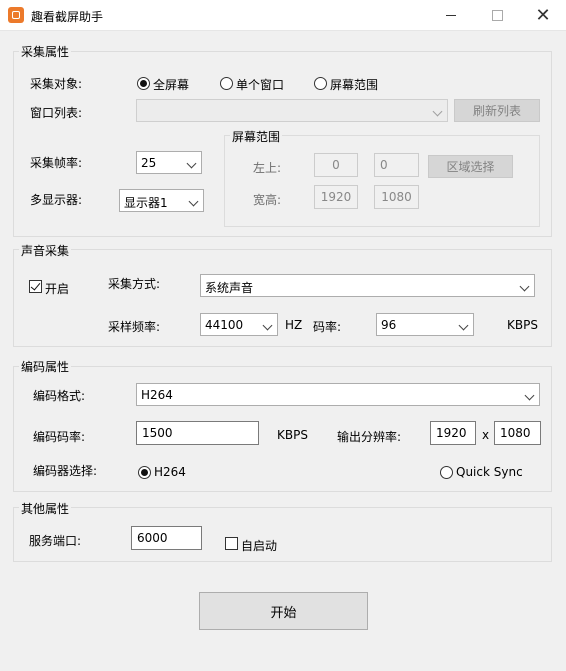 Image resolution: width=566 pixels, height=671 pixels. I want to click on video-bitrate-unit: KBPS, so click(292, 435).